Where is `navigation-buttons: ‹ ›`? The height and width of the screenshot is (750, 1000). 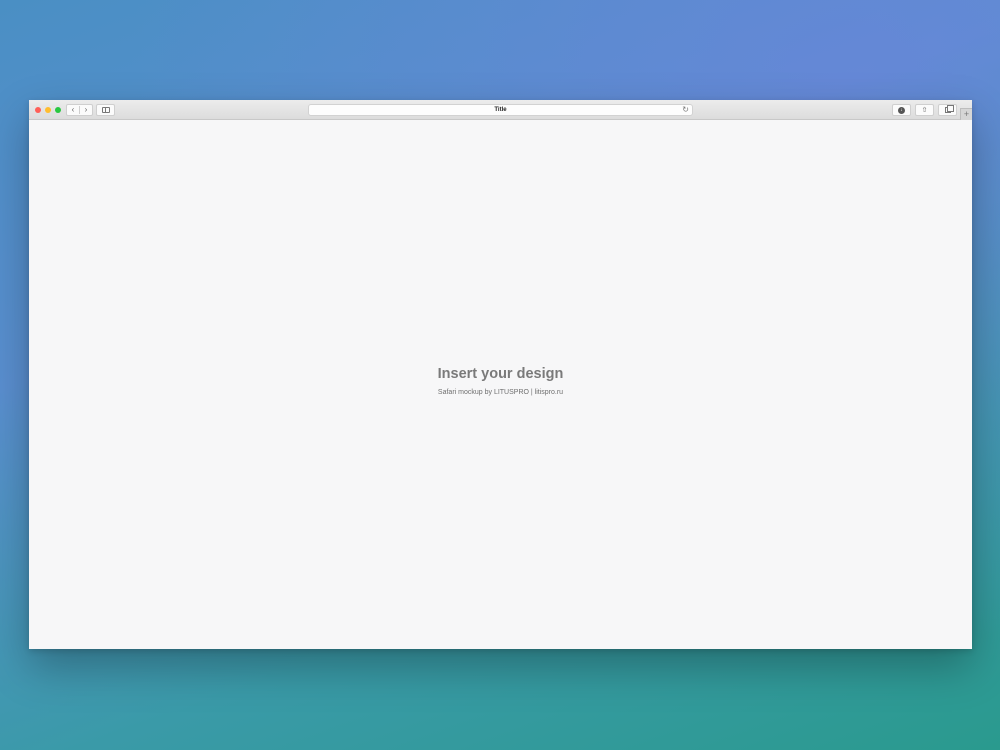 navigation-buttons: ‹ › is located at coordinates (79, 110).